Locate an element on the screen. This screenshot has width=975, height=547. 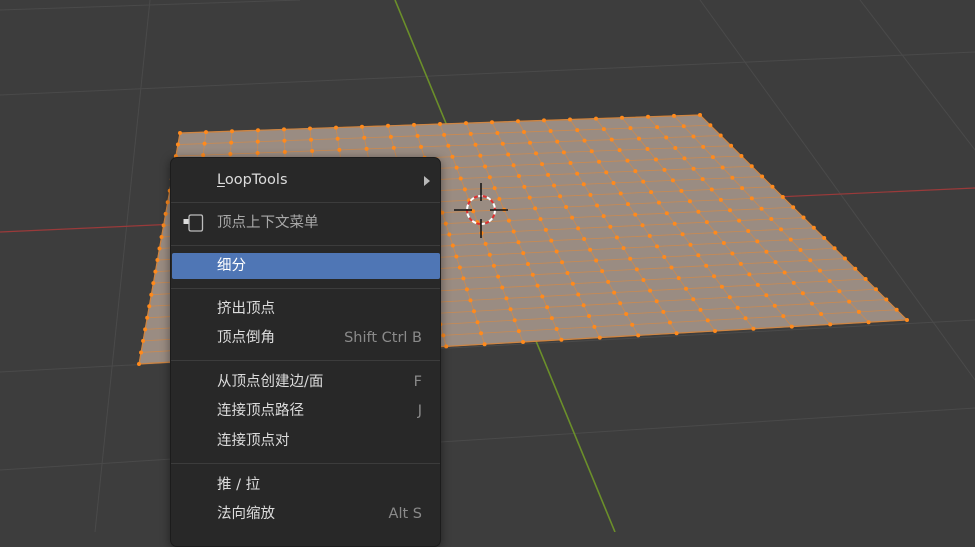
menu-item-bevel-vertices: 顶点倒角 Shift Ctrl B is located at coordinates (305, 338).